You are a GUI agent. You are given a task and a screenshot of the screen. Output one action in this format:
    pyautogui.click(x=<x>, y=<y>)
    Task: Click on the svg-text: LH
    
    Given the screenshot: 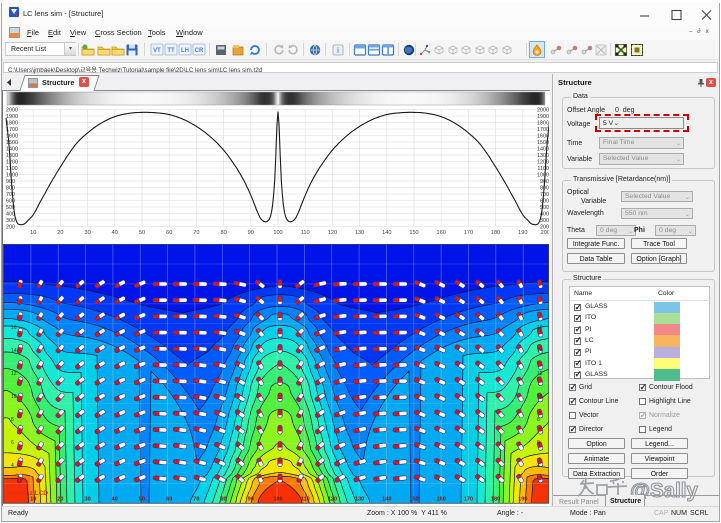 What is the action you would take?
    pyautogui.click(x=185, y=51)
    